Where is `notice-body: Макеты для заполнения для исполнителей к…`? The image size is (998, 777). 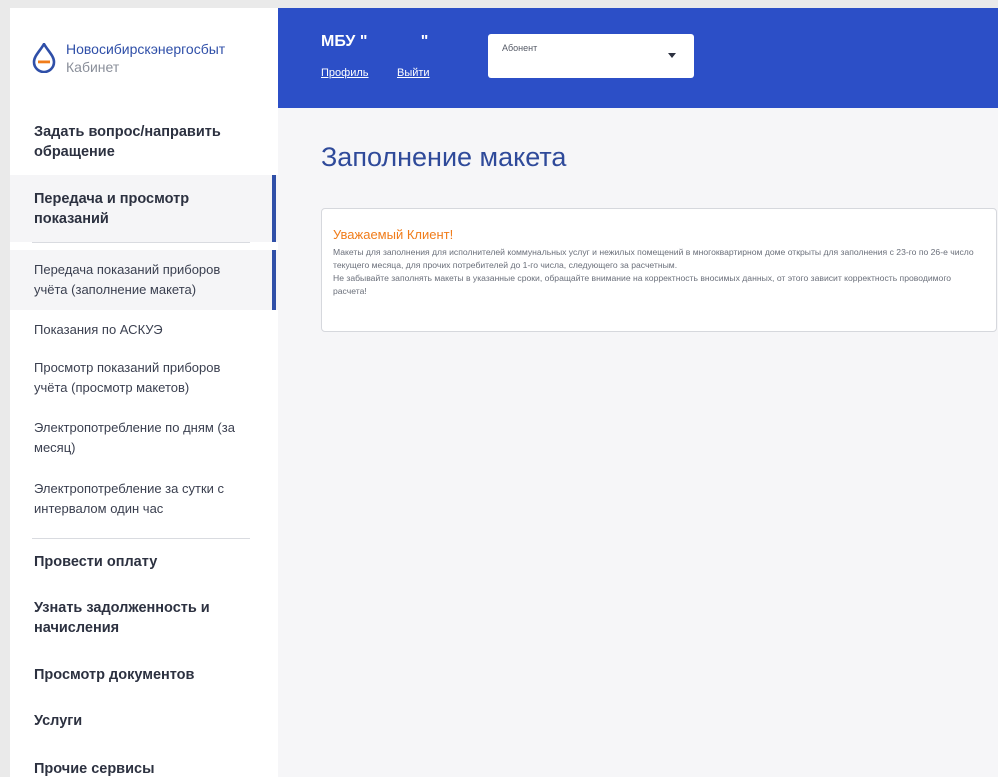
notice-body: Макеты для заполнения для исполнителей к… is located at coordinates (658, 272).